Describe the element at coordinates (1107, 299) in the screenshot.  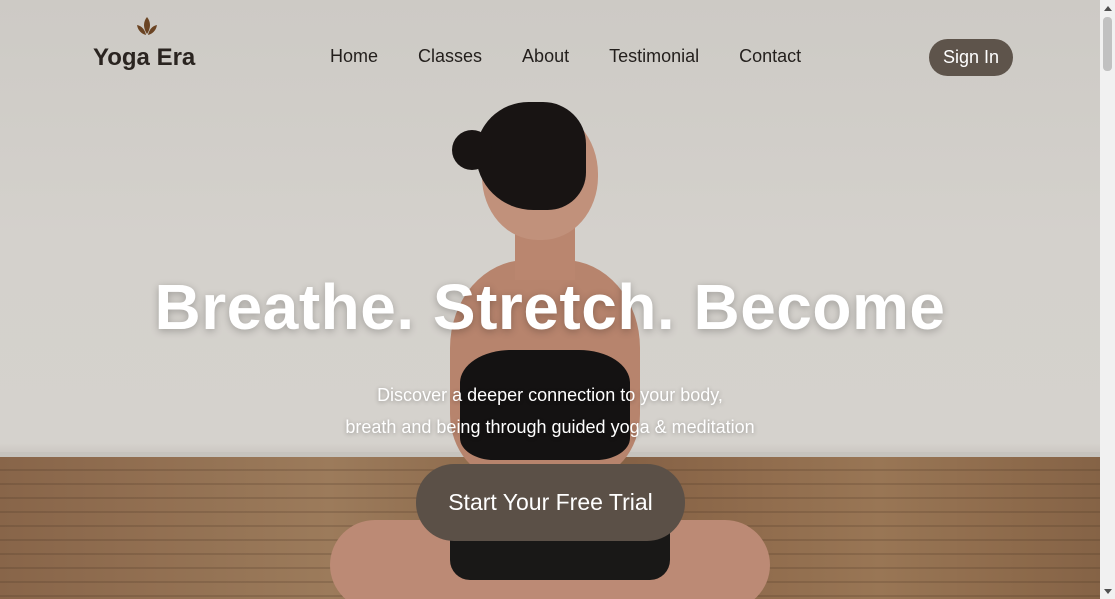
I see `vertical-scrollbar` at that location.